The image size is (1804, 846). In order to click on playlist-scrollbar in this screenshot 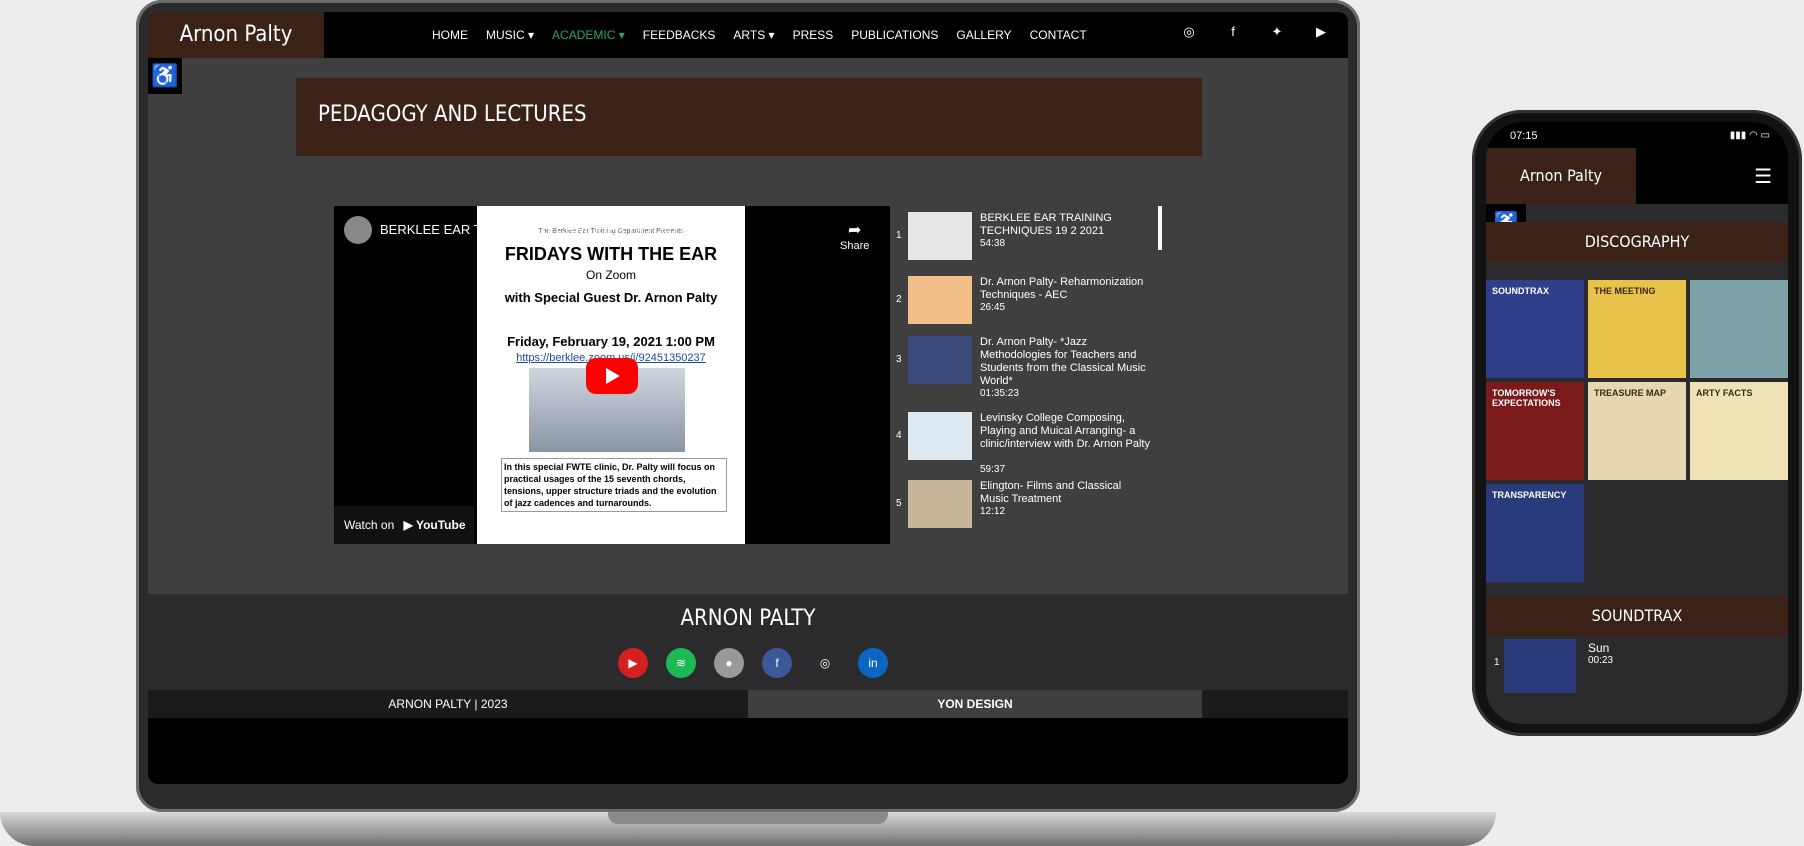, I will do `click(1160, 228)`.